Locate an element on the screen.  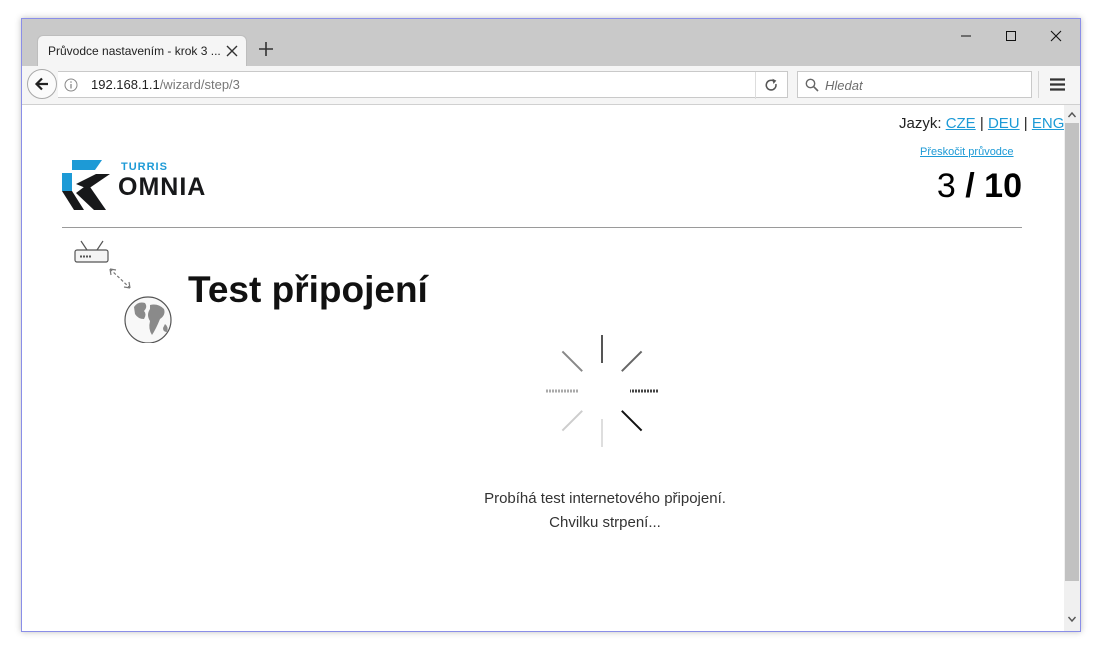
reload-icon is located at coordinates (771, 85).